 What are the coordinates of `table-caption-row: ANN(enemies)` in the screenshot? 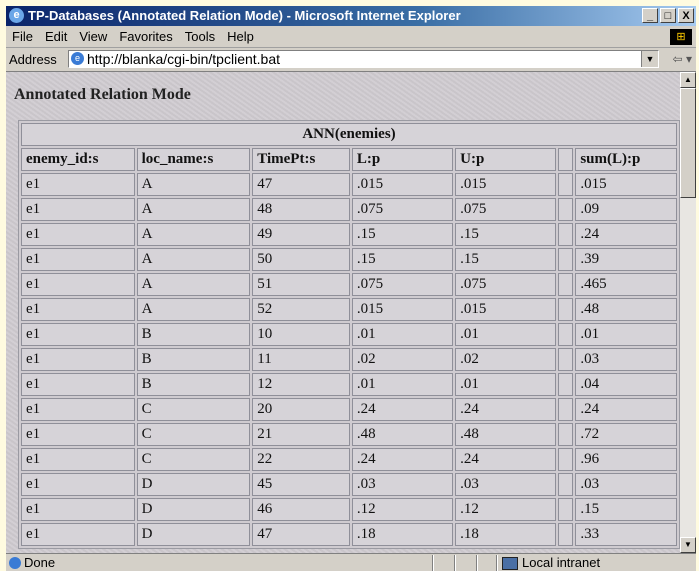 It's located at (349, 134).